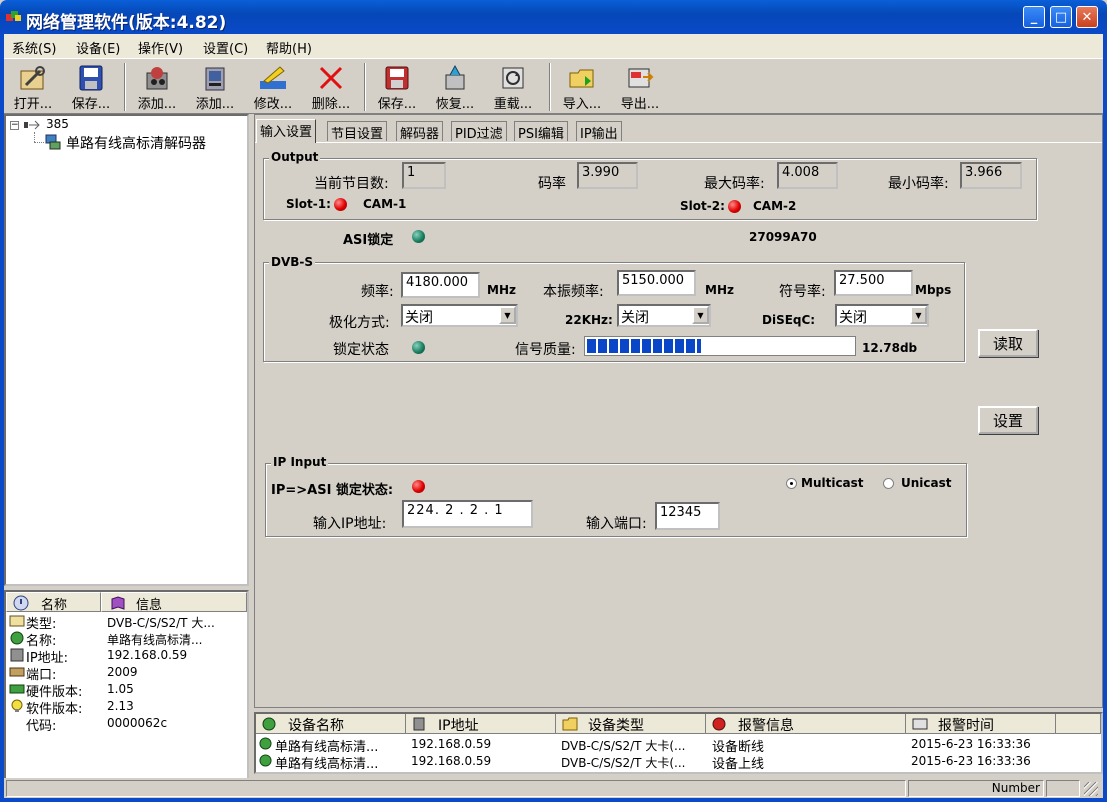 This screenshot has height=802, width=1107. What do you see at coordinates (17, 621) in the screenshot?
I see `type-icon` at bounding box center [17, 621].